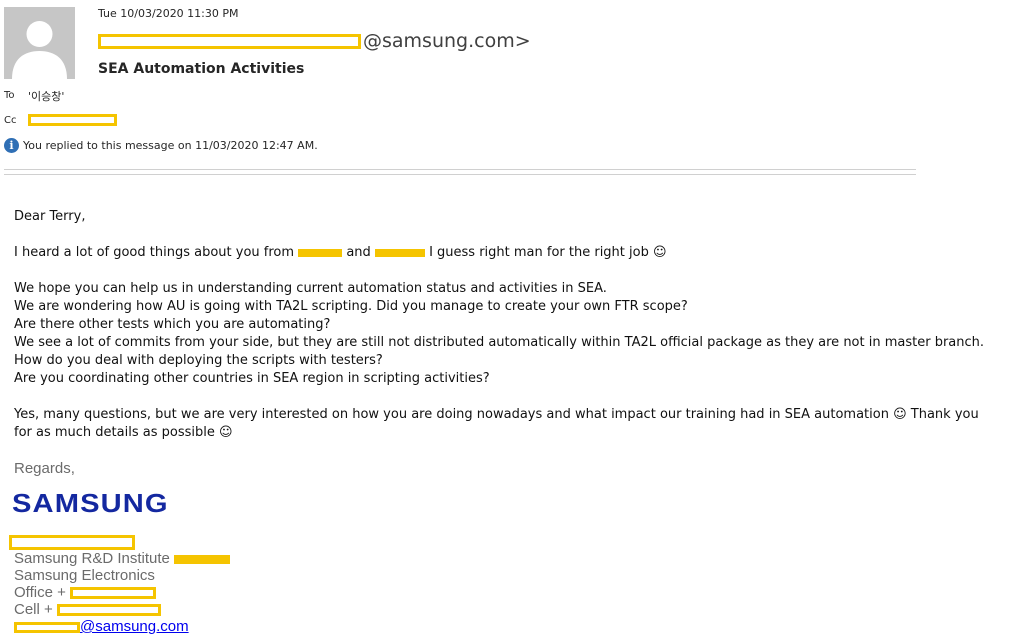 This screenshot has height=644, width=1018. What do you see at coordinates (10, 120) in the screenshot?
I see `cc-label: Cc` at bounding box center [10, 120].